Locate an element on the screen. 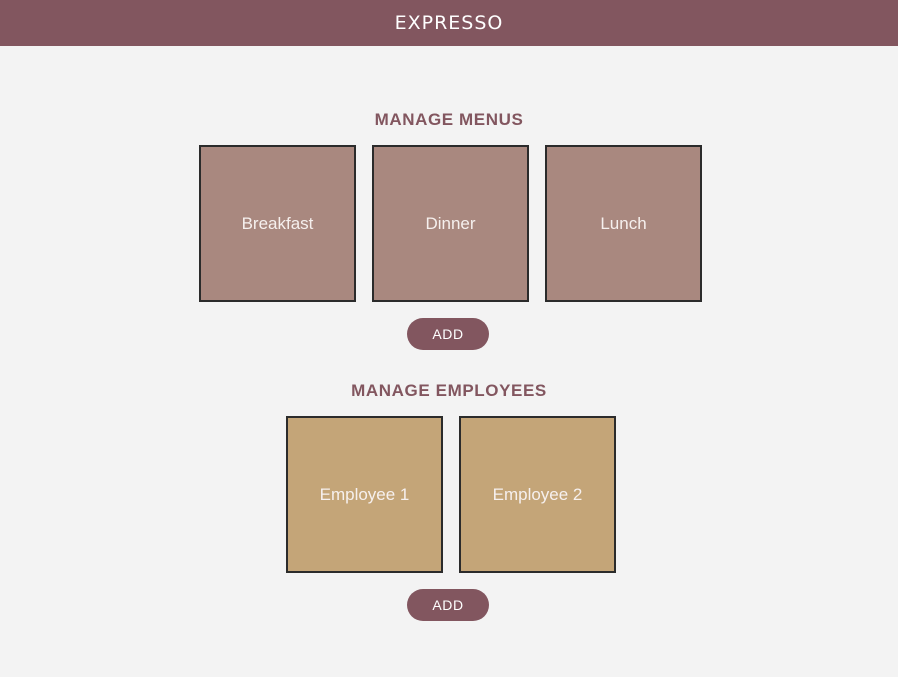 This screenshot has width=898, height=677. employee-card-1: Employee 1 is located at coordinates (364, 494).